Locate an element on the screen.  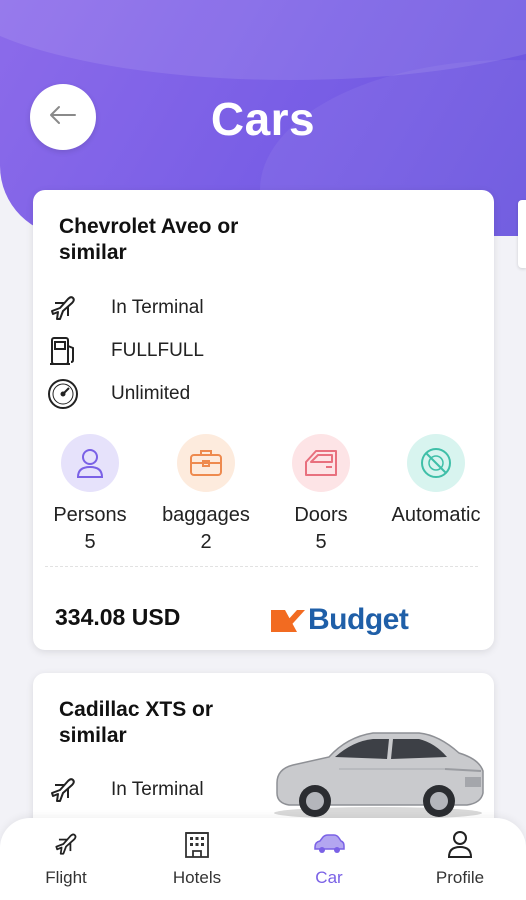
spec-persons: Persons 5 is located at coordinates (90, 494).